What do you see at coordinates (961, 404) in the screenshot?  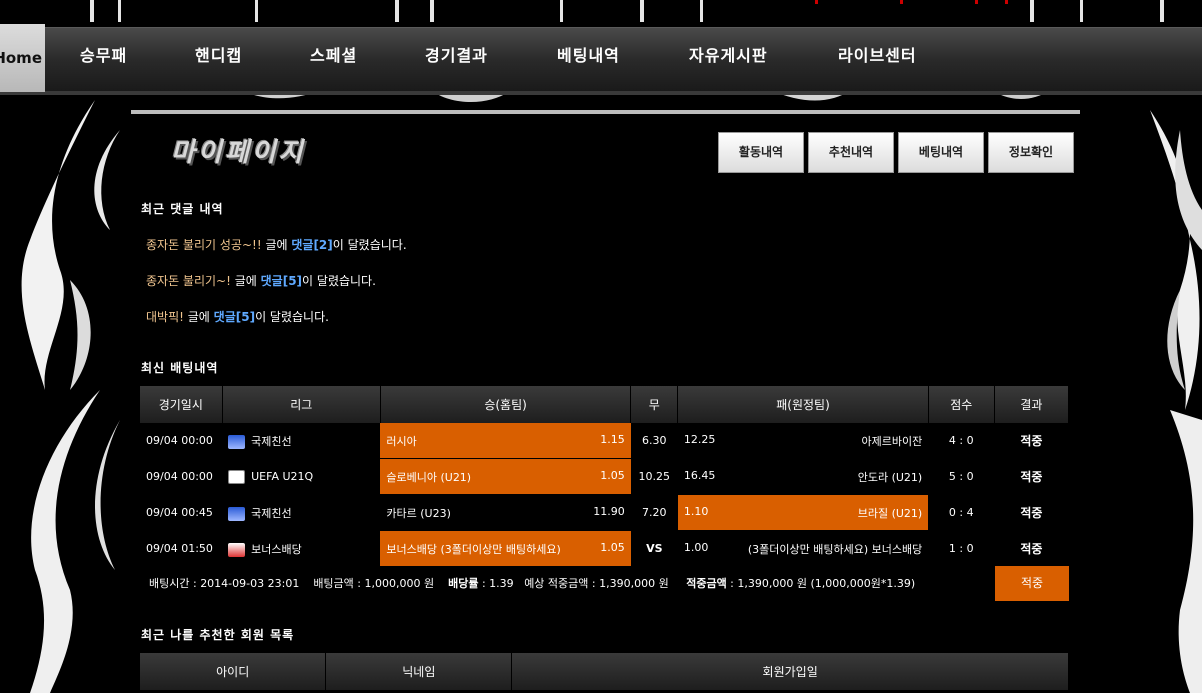 I see `col-header-score: 점수` at bounding box center [961, 404].